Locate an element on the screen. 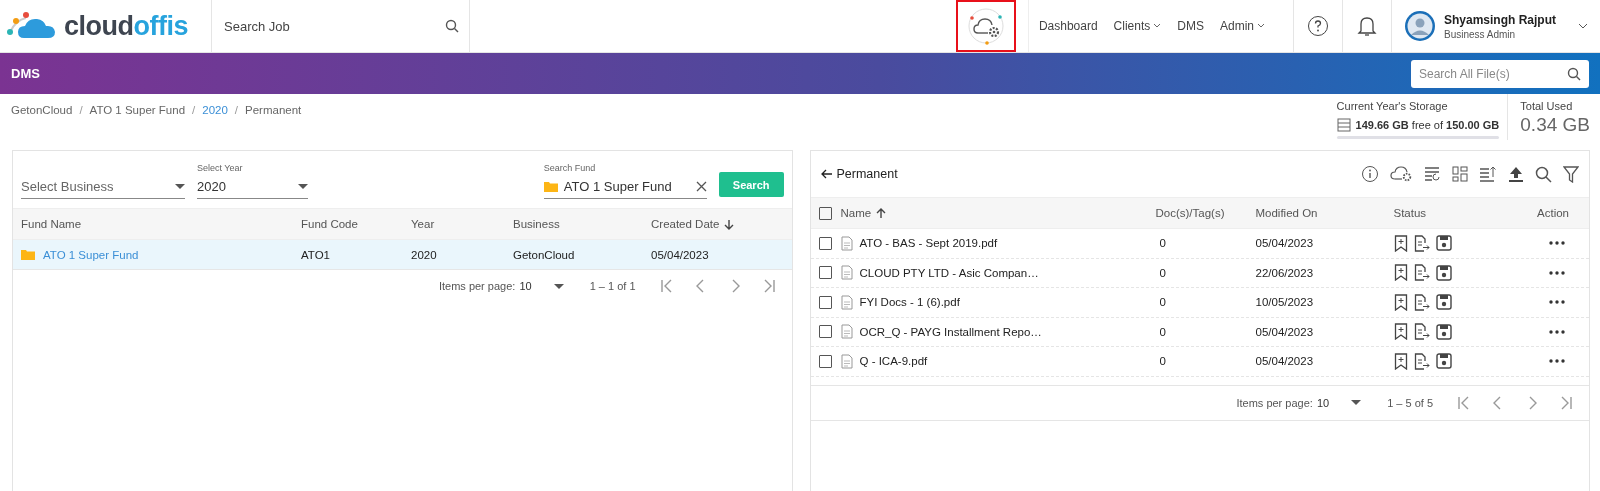  breadcrumb-link: 2020 is located at coordinates (215, 127).